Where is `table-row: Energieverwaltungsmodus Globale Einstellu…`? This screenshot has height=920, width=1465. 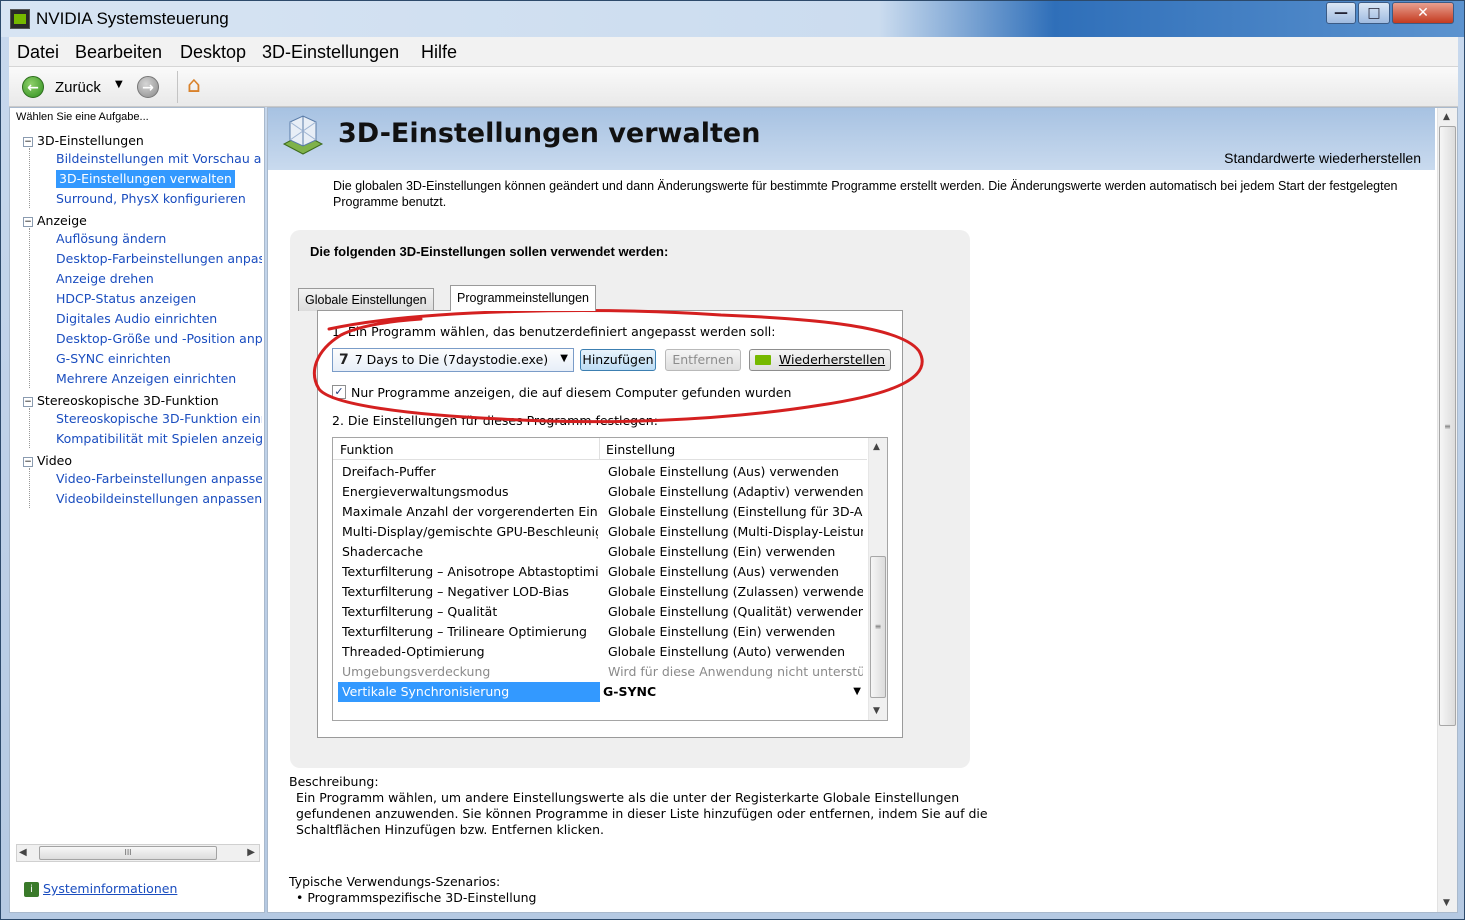 table-row: Energieverwaltungsmodus Globale Einstellu… is located at coordinates (600, 492).